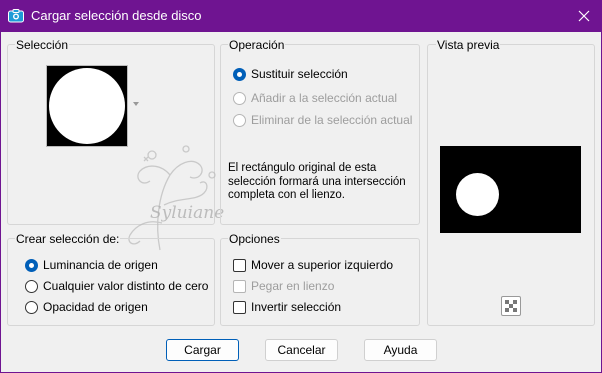 This screenshot has width=602, height=373. What do you see at coordinates (187, 213) in the screenshot?
I see `watermark-text: Syluiane` at bounding box center [187, 213].